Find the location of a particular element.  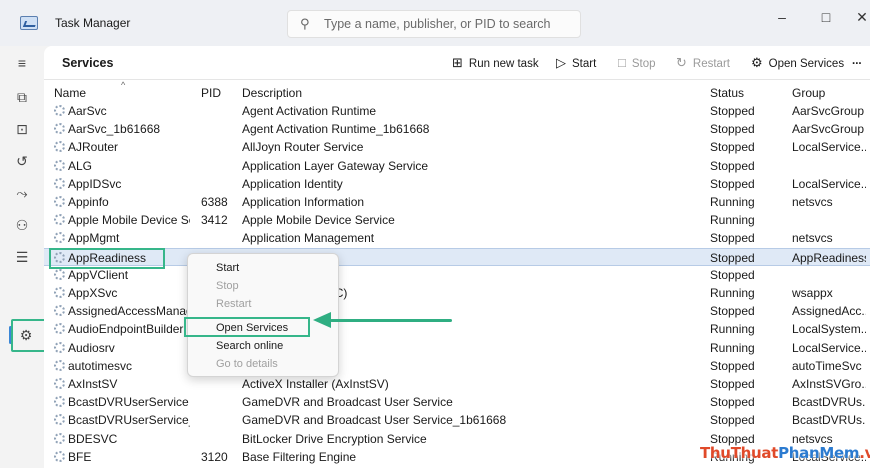

service-name: autotimesvc is located at coordinates (100, 365).